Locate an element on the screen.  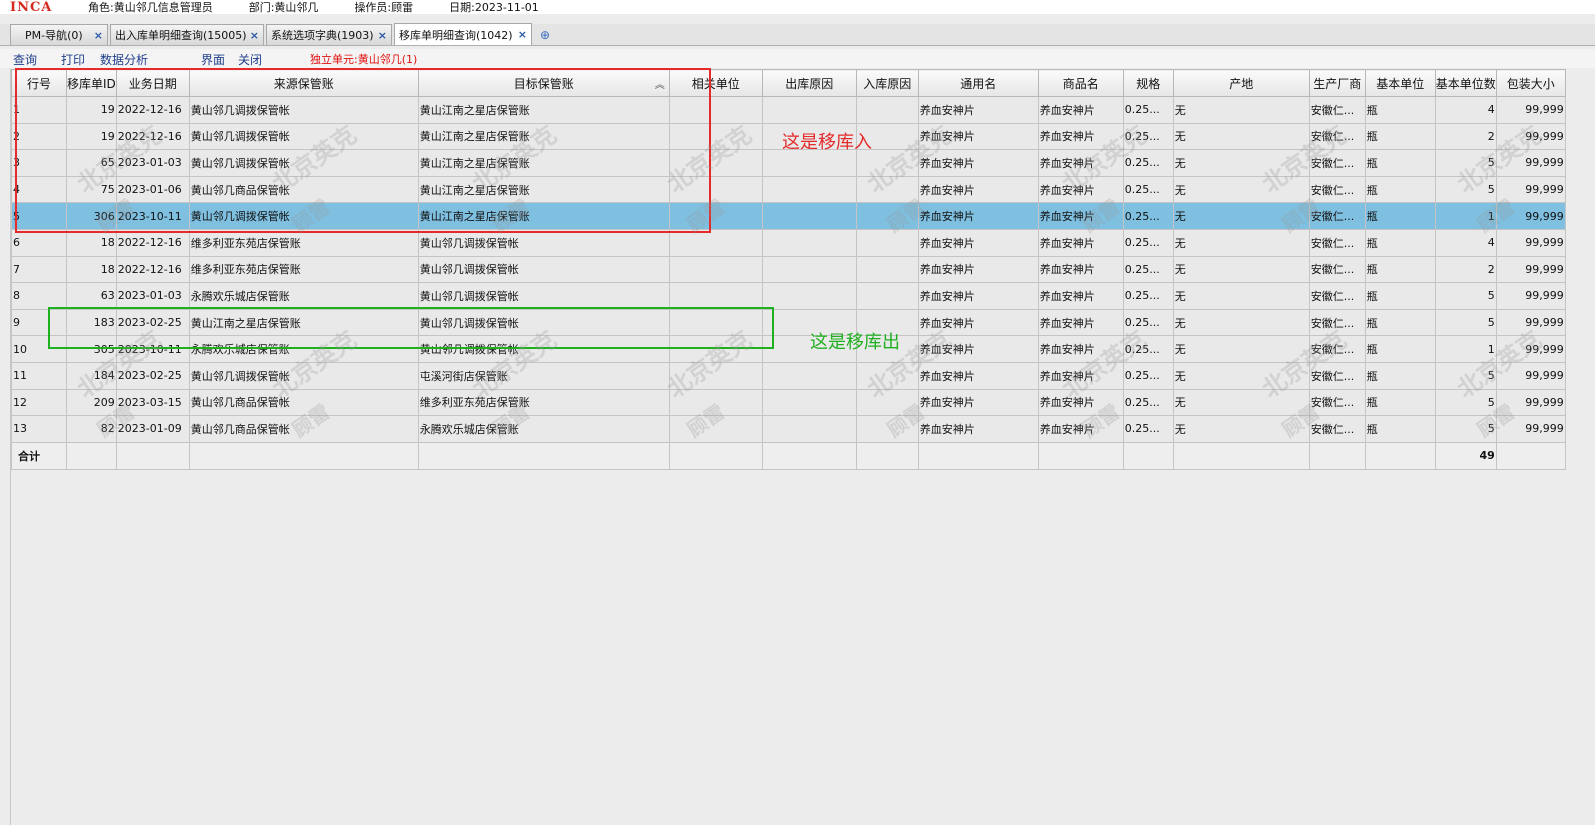
close-button: 关闭 is located at coordinates (250, 59).